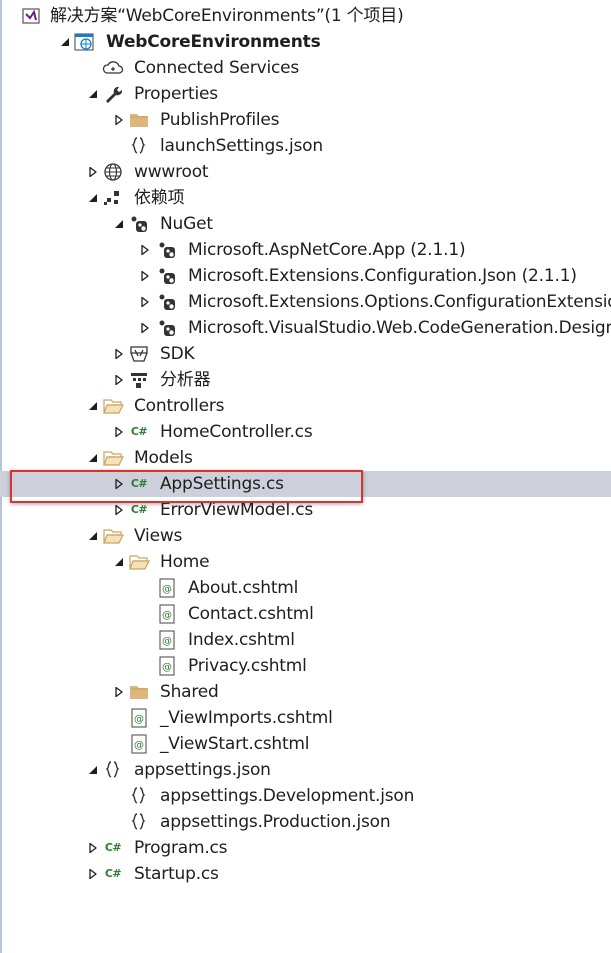 The image size is (611, 953). What do you see at coordinates (241, 640) in the screenshot?
I see `tree-item-label: Index.cshtml` at bounding box center [241, 640].